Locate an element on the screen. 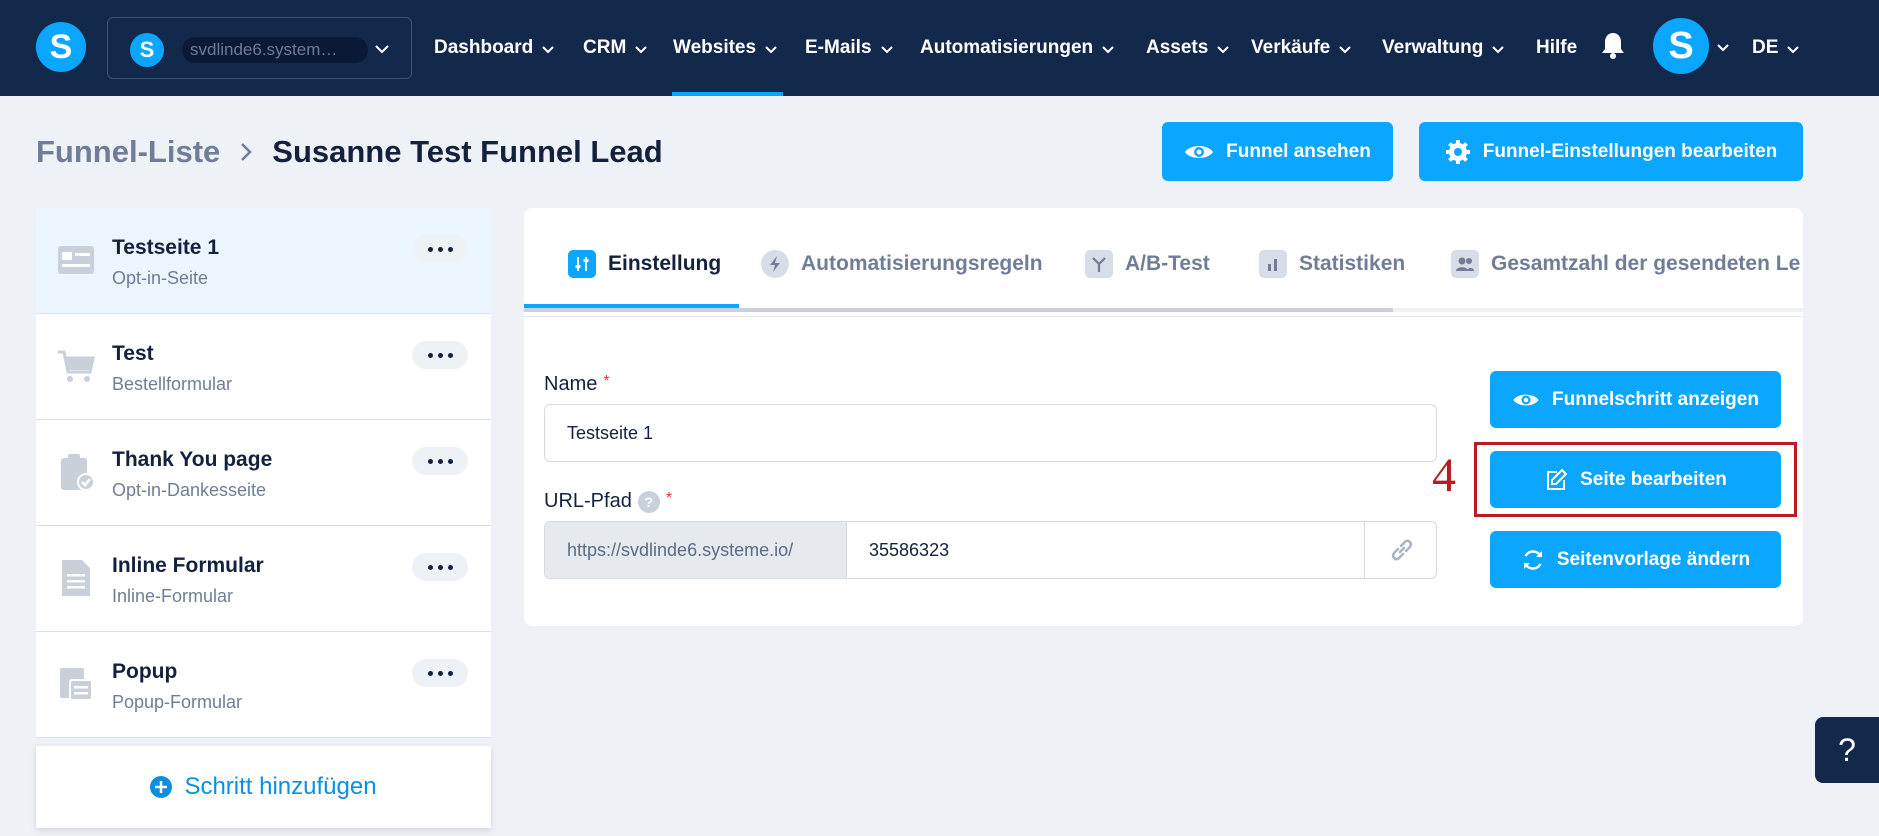 This screenshot has width=1879, height=836. url-path-input: 35586323 is located at coordinates (1105, 550).